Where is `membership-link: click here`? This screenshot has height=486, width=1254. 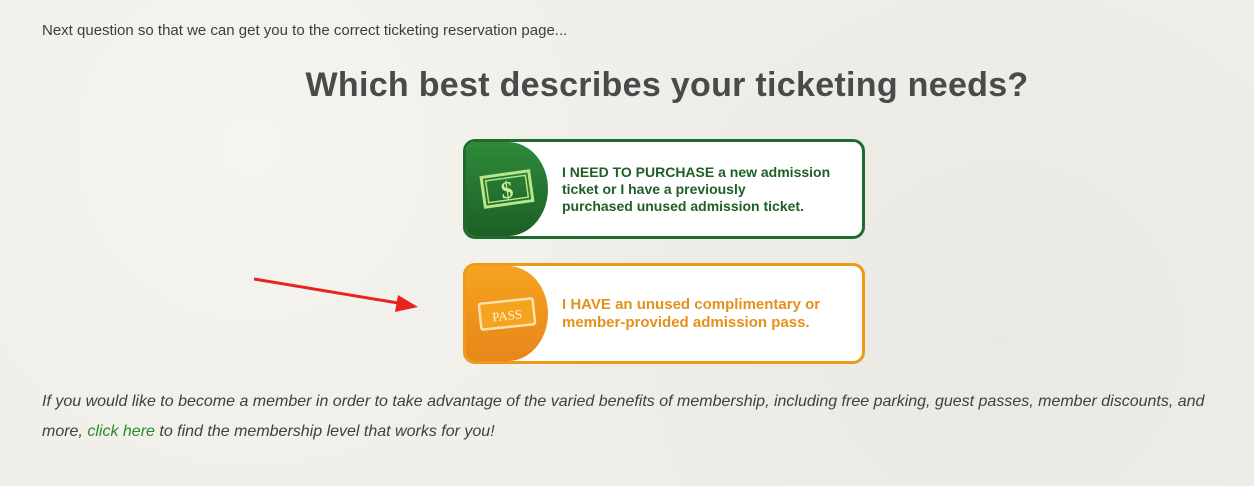
membership-link: click here is located at coordinates (121, 431).